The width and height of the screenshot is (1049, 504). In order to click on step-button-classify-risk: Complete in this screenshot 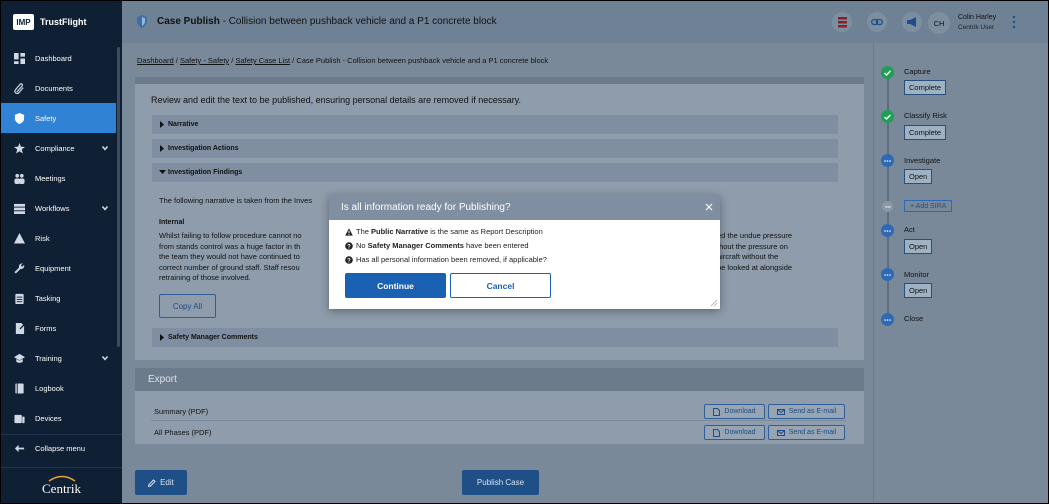, I will do `click(925, 132)`.